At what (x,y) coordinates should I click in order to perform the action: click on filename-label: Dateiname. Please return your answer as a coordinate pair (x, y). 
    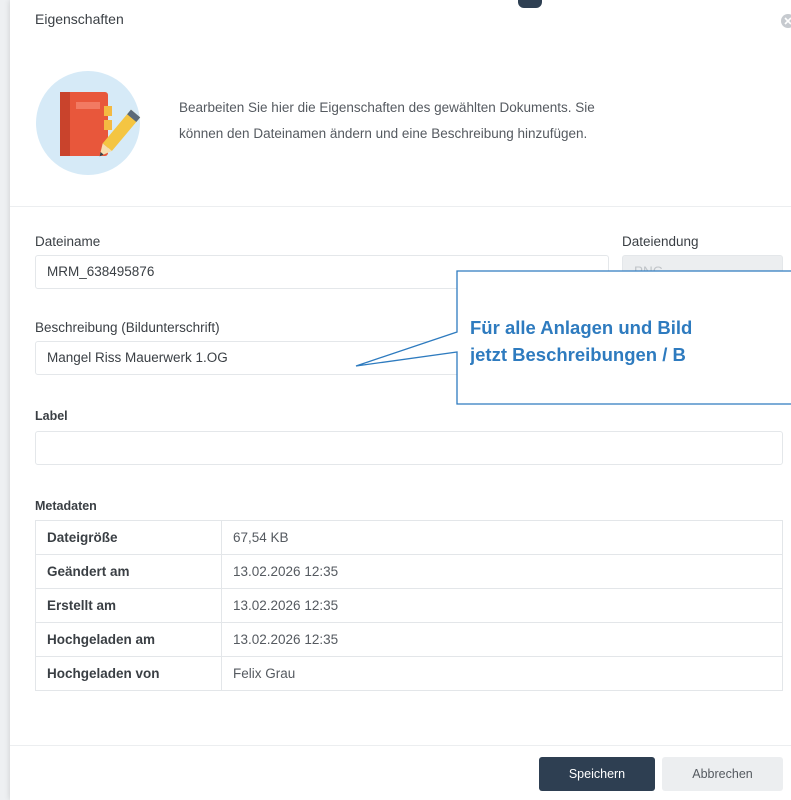
    Looking at the image, I should click on (68, 241).